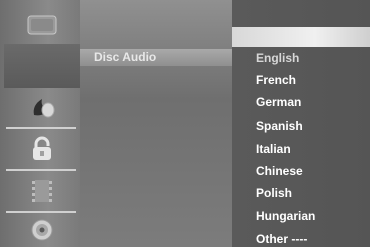 Image resolution: width=375 pixels, height=247 pixels. What do you see at coordinates (273, 149) in the screenshot?
I see `option-italian: Italian` at bounding box center [273, 149].